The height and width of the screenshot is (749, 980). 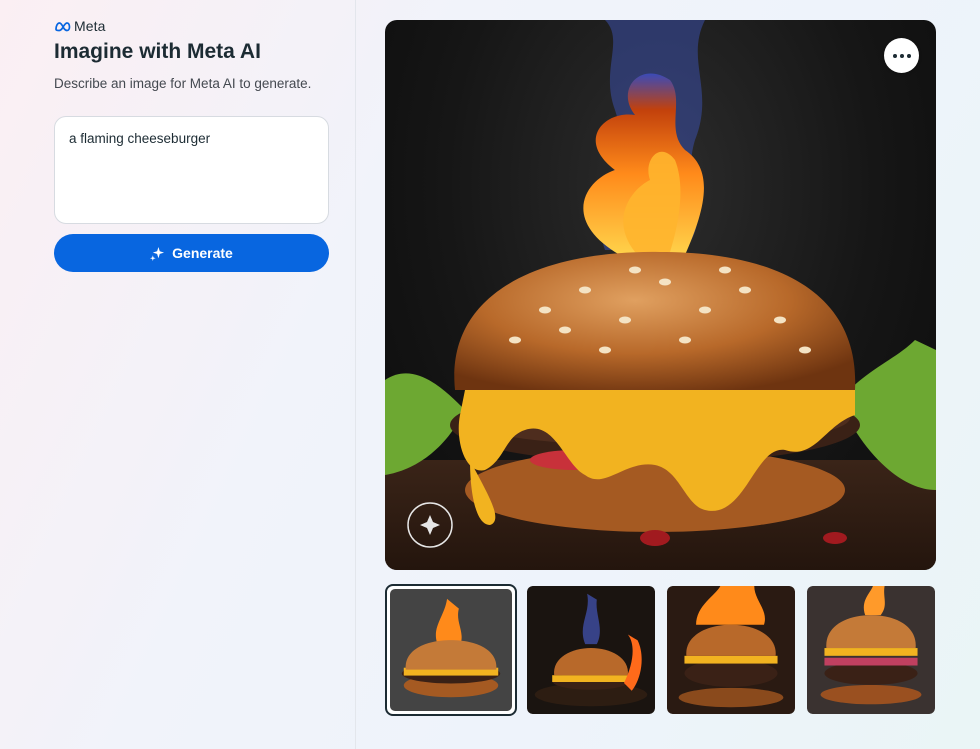 I want to click on generate-button: Generate, so click(x=191, y=253).